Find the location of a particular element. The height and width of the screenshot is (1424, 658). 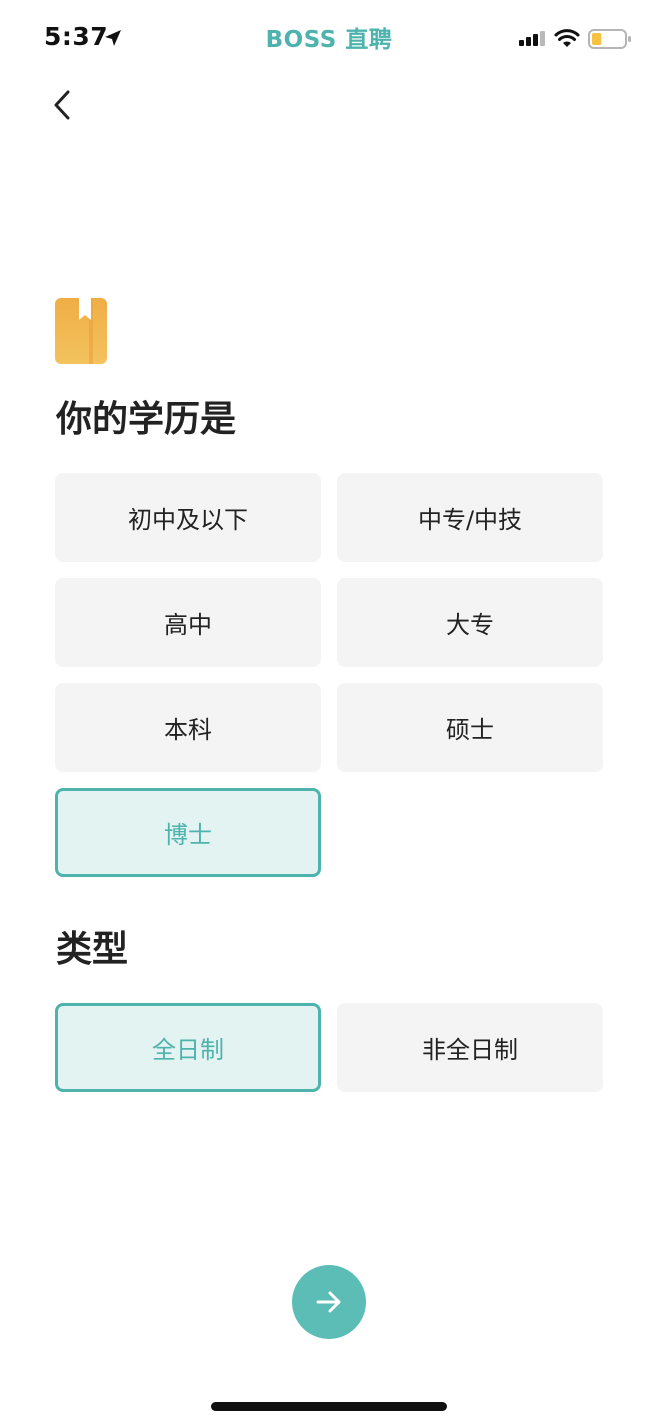

study-type-option-full-time: 全日制 is located at coordinates (188, 1047).